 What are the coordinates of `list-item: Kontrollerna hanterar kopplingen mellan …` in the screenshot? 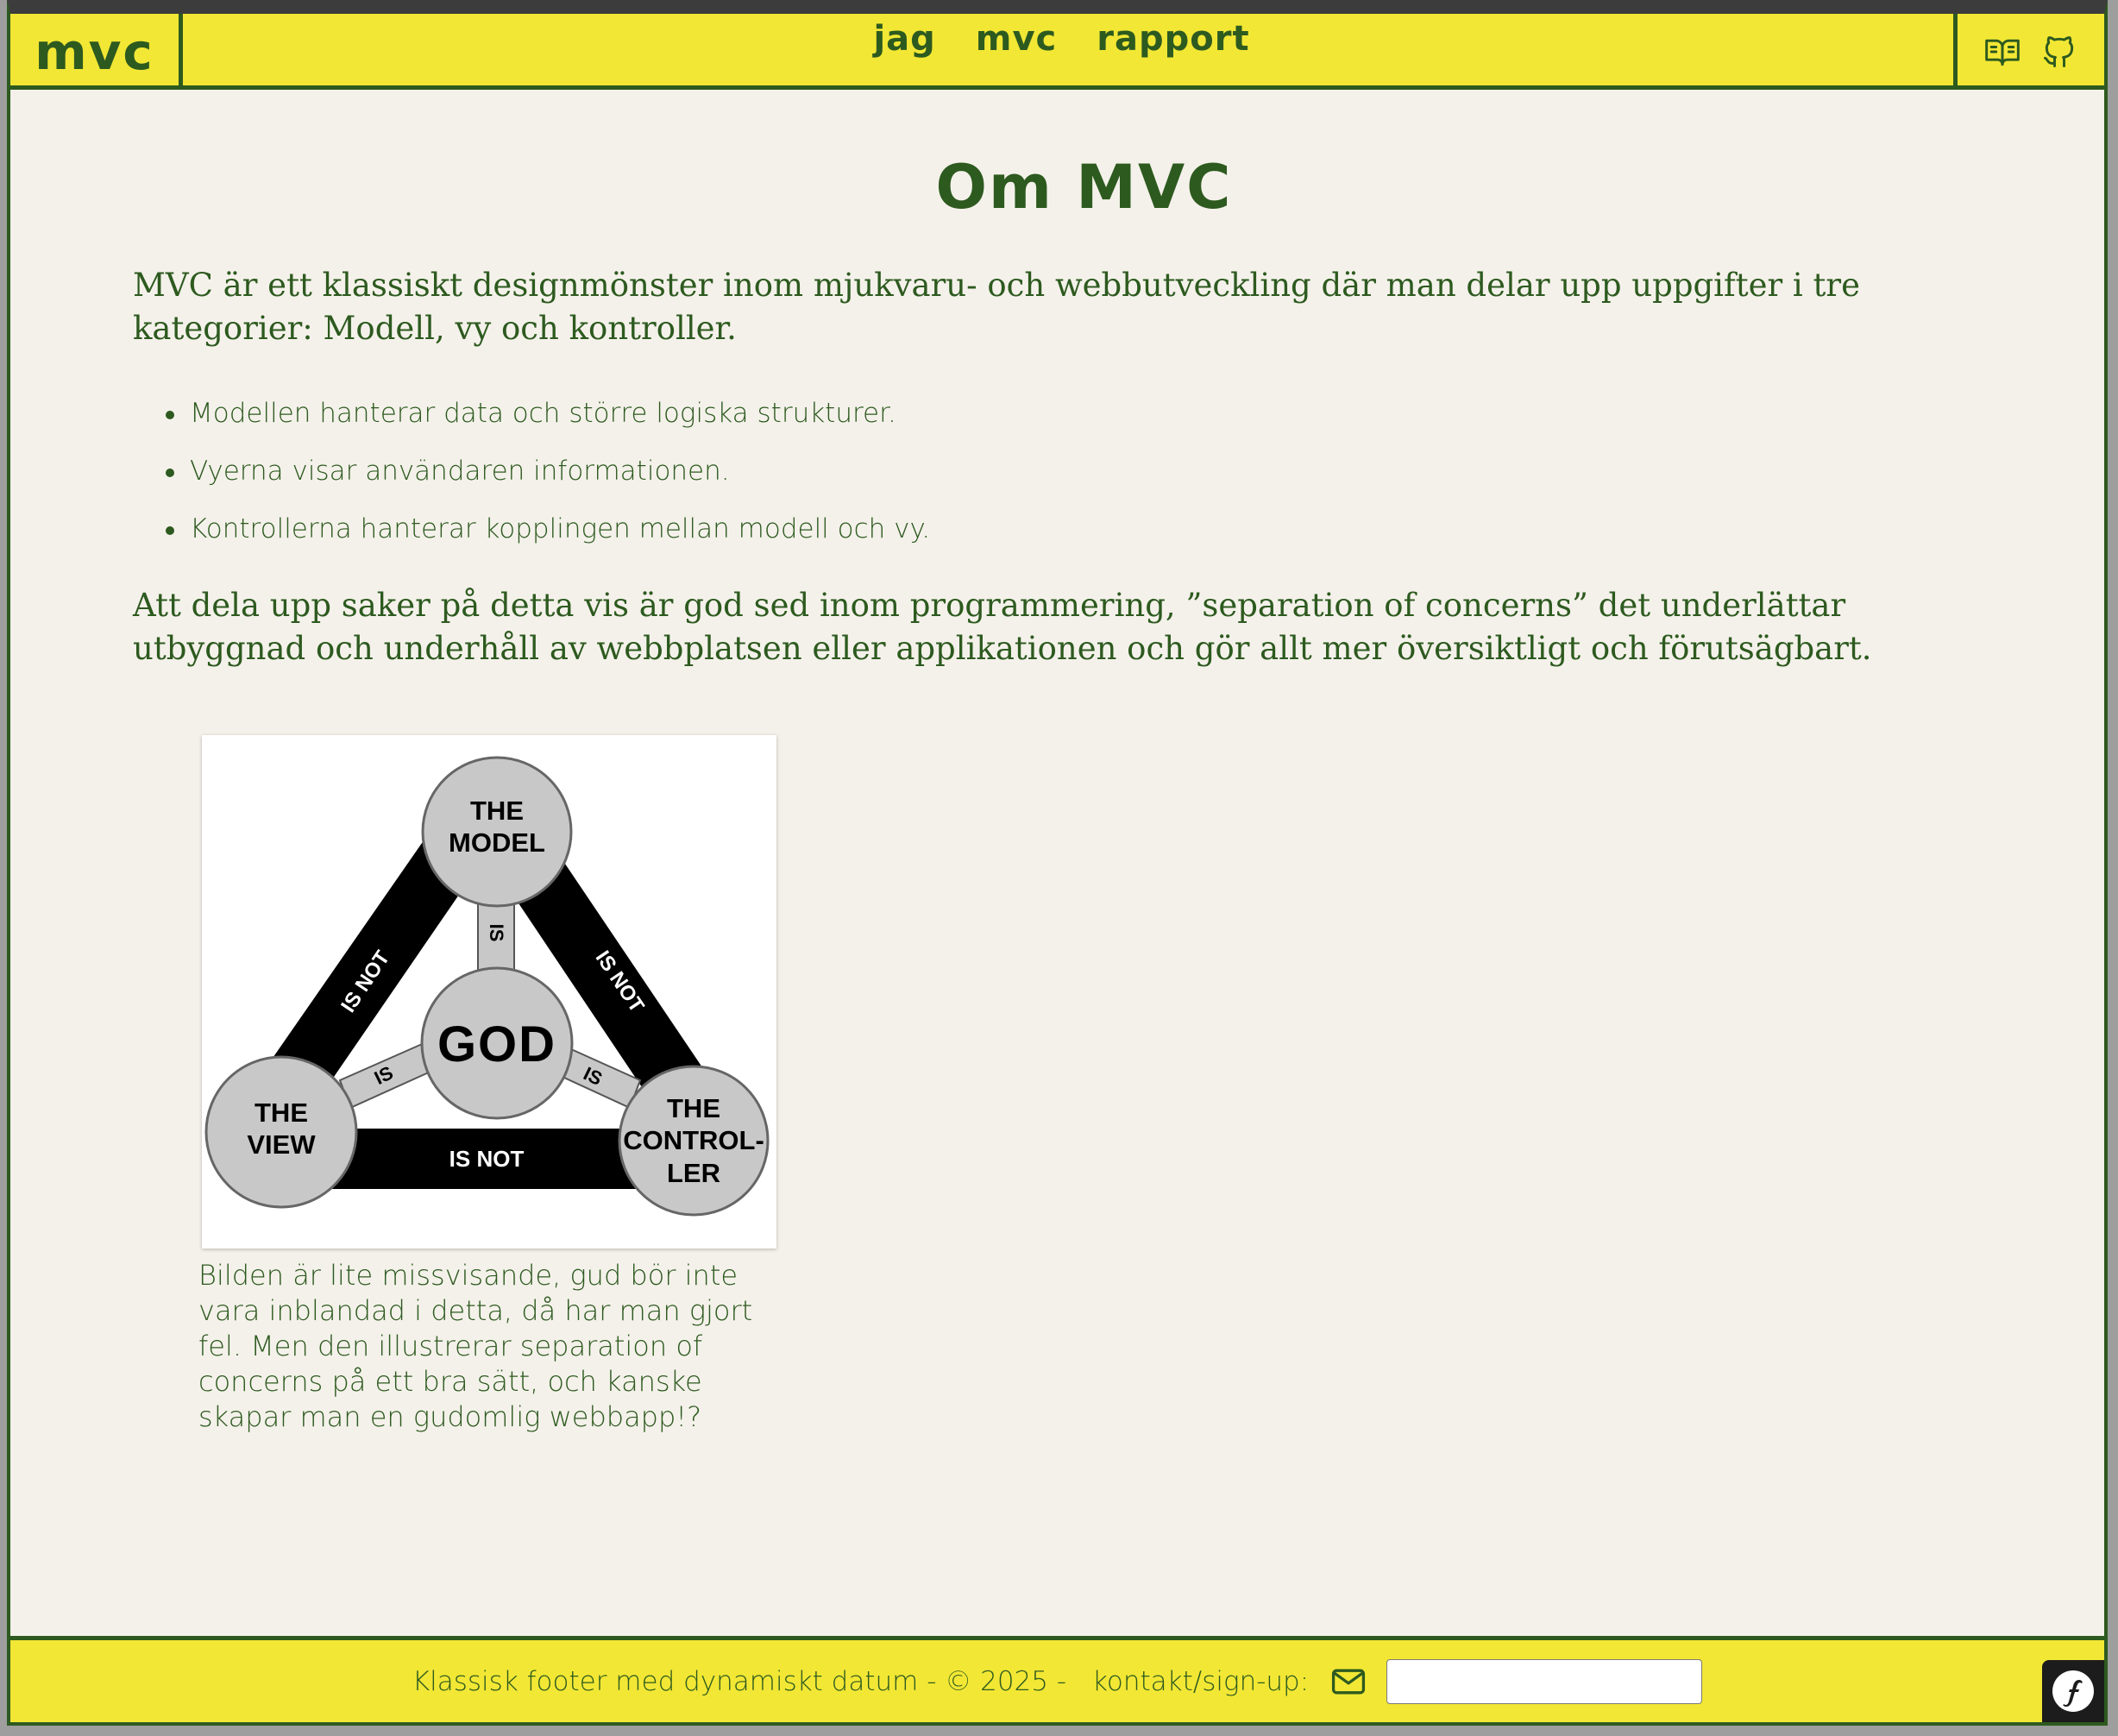 It's located at (1081, 529).